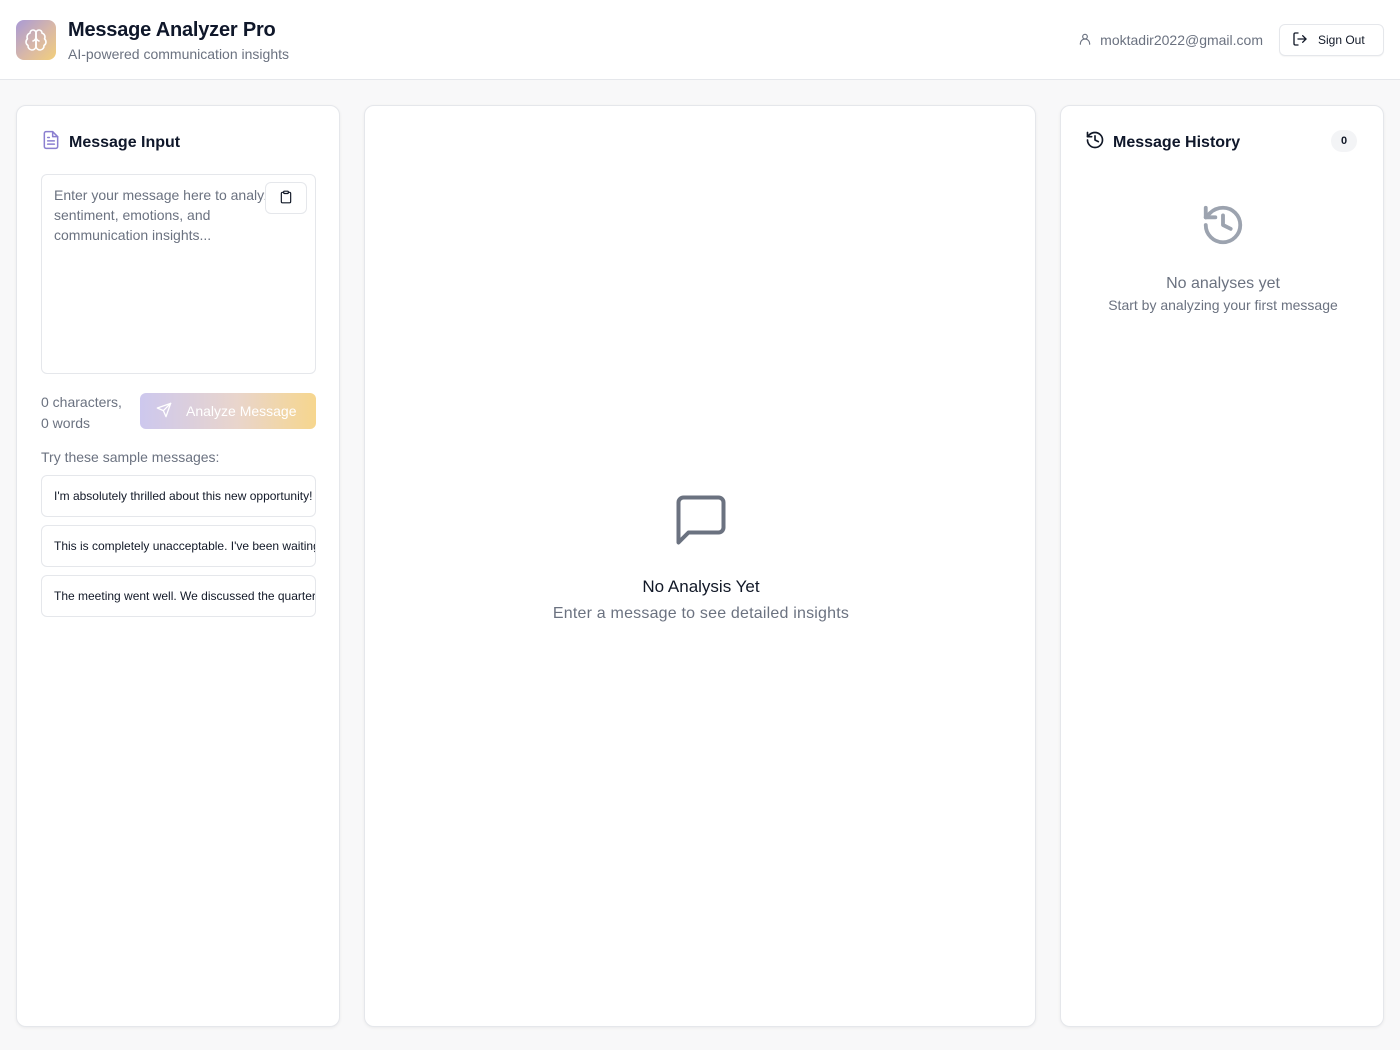 The image size is (1400, 1050). I want to click on file-text-icon, so click(51, 142).